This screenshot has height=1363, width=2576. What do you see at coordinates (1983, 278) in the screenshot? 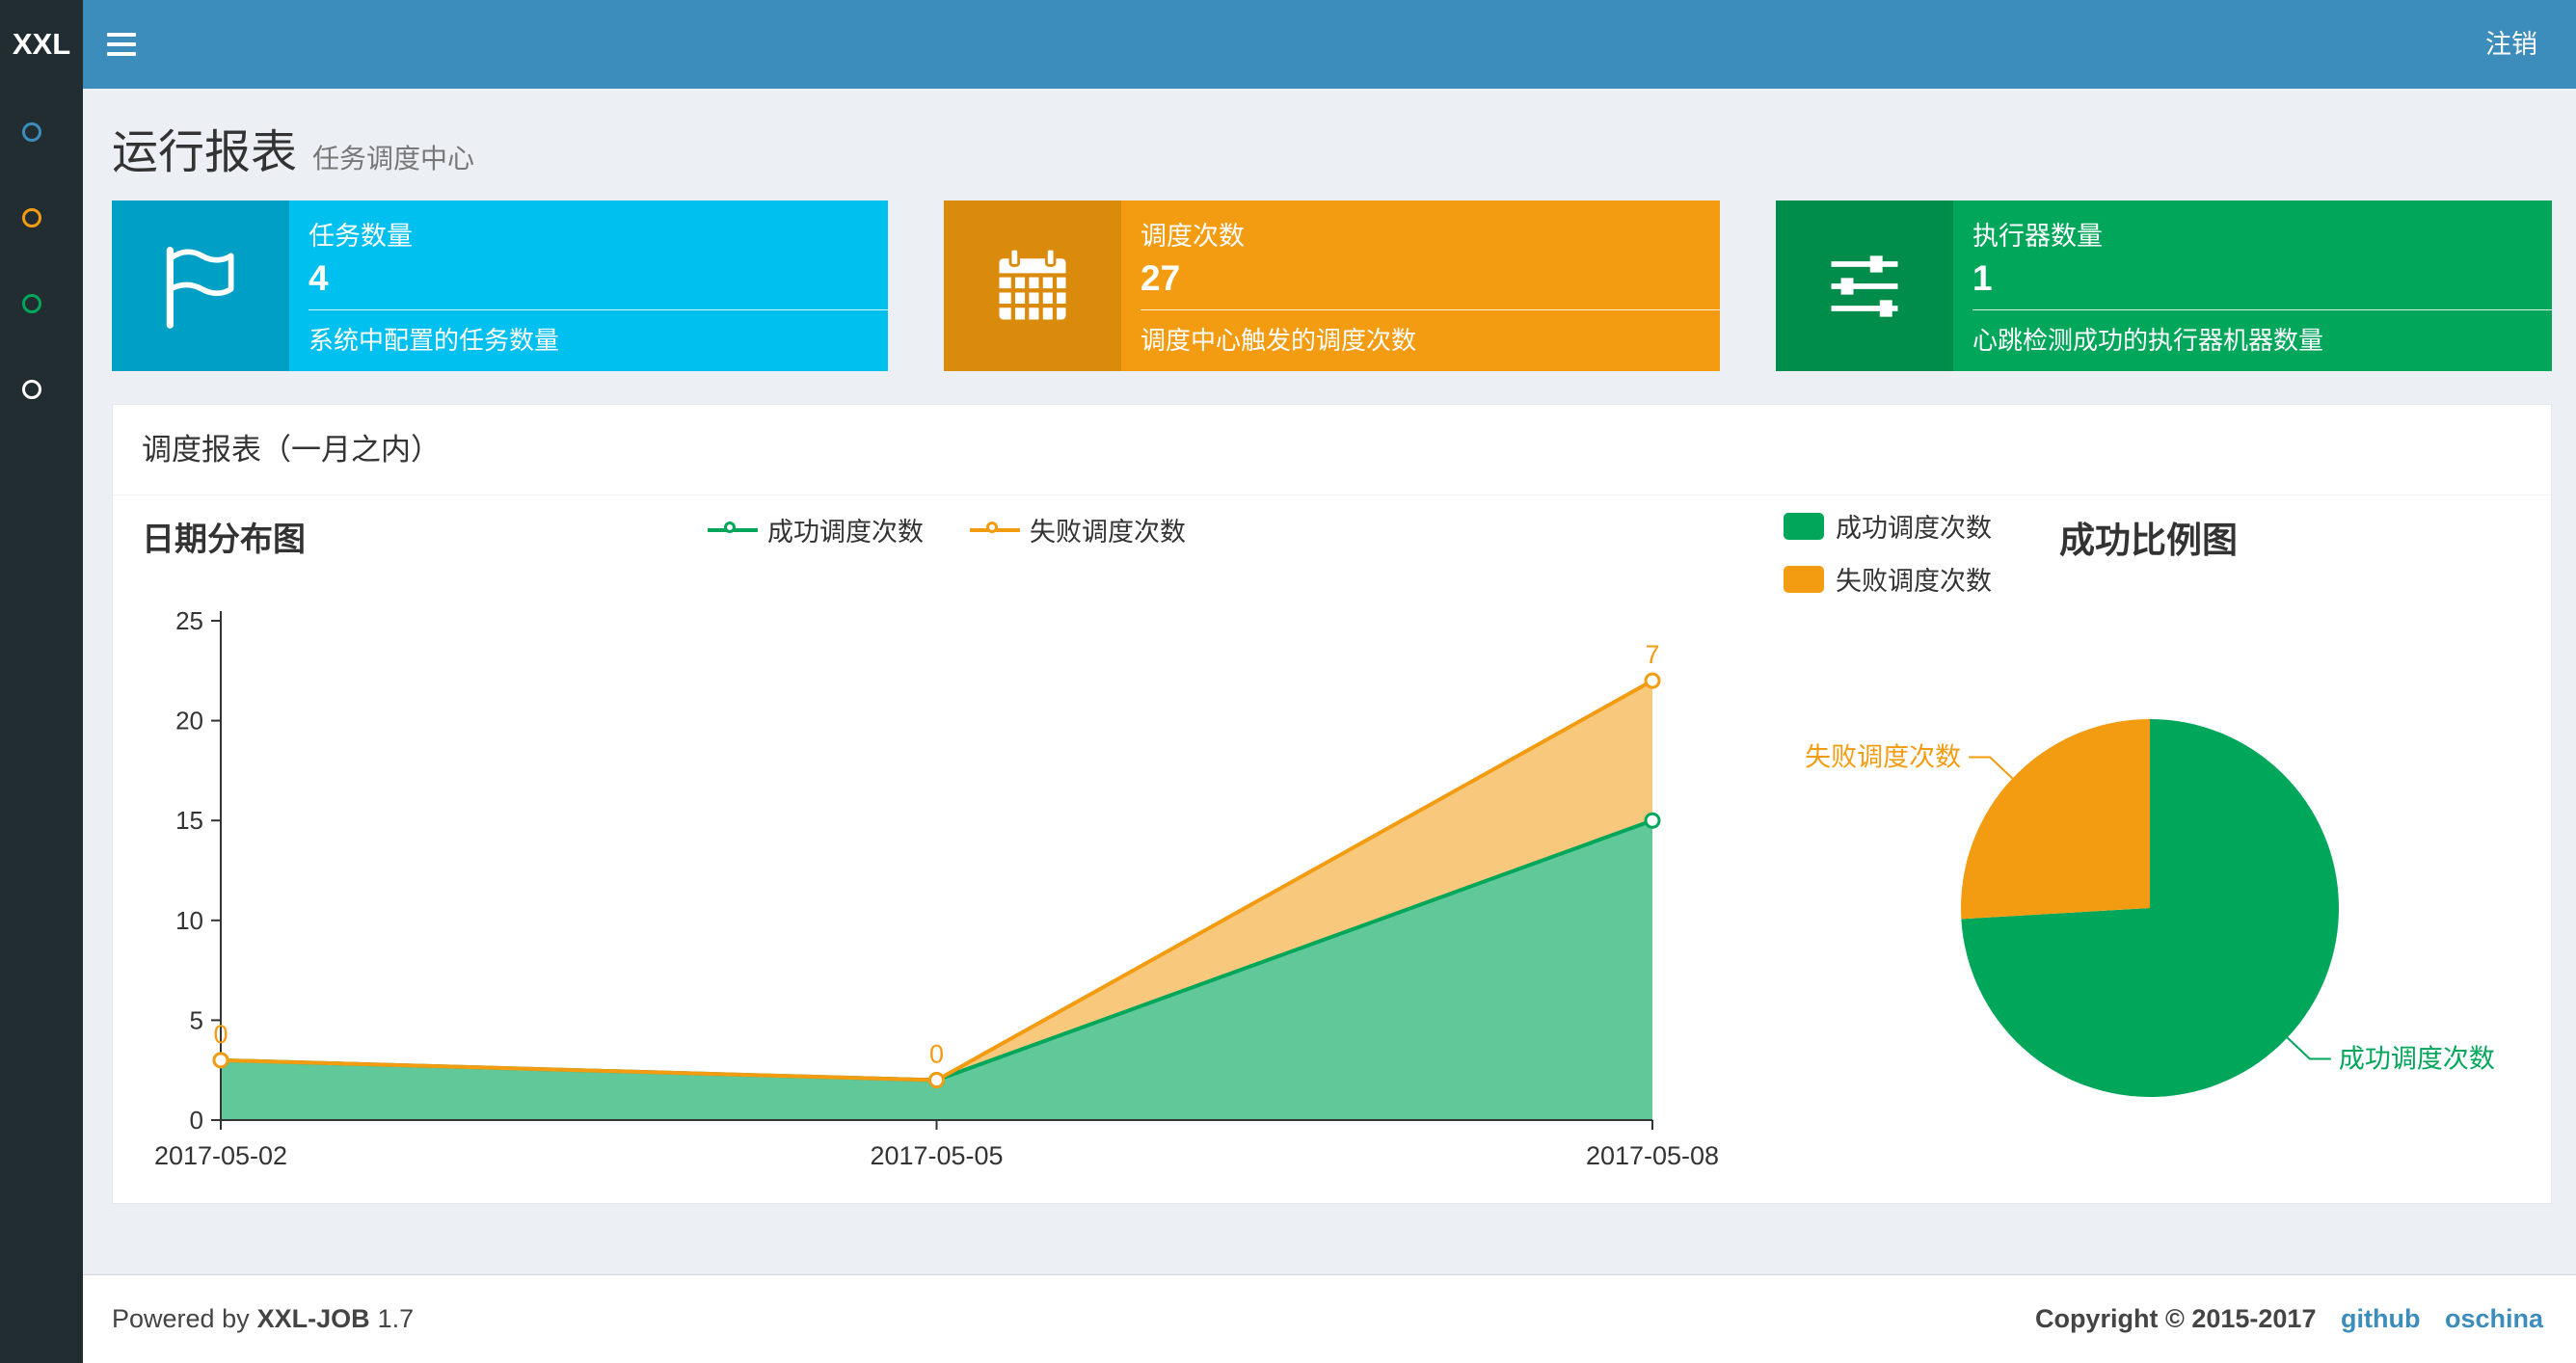
I see `info-box-value: 1` at bounding box center [1983, 278].